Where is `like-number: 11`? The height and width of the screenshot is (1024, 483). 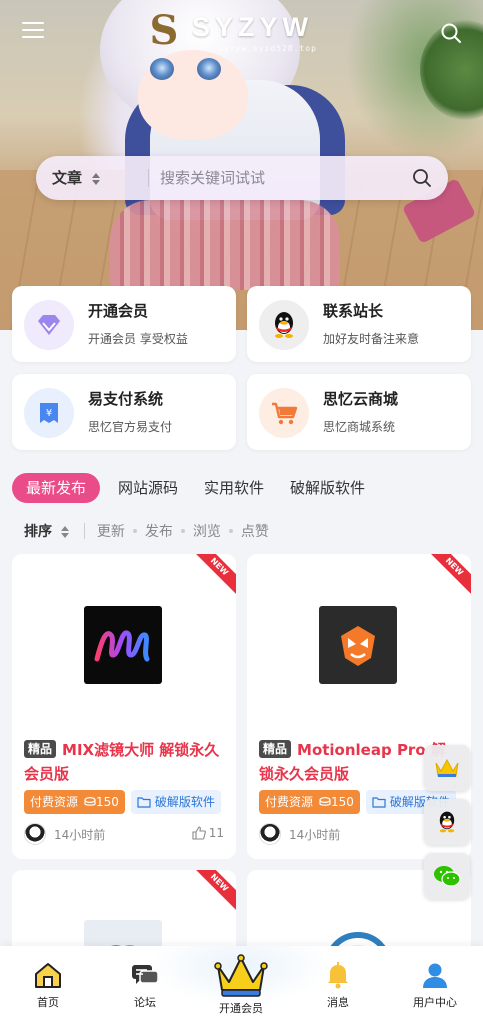
like-number: 11 is located at coordinates (216, 833).